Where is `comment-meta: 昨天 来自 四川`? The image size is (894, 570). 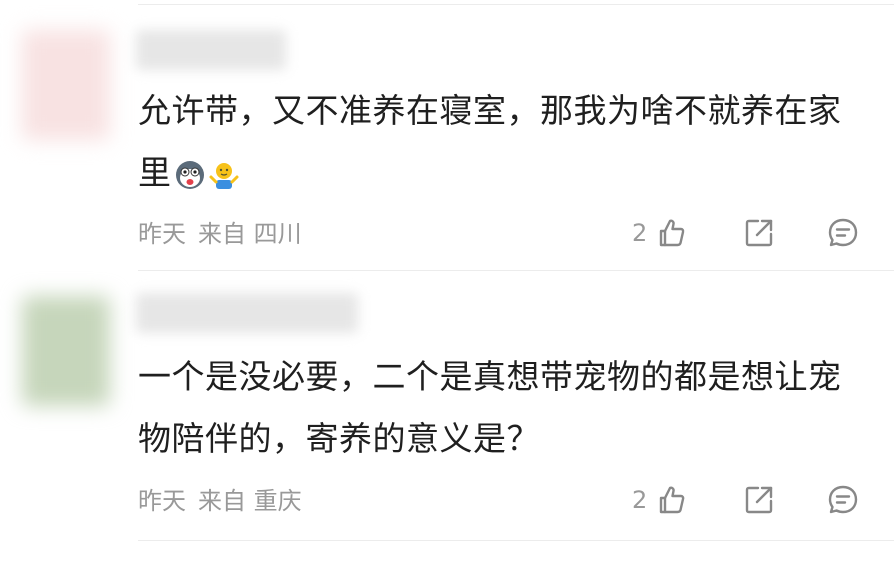 comment-meta: 昨天 来自 四川 is located at coordinates (226, 234).